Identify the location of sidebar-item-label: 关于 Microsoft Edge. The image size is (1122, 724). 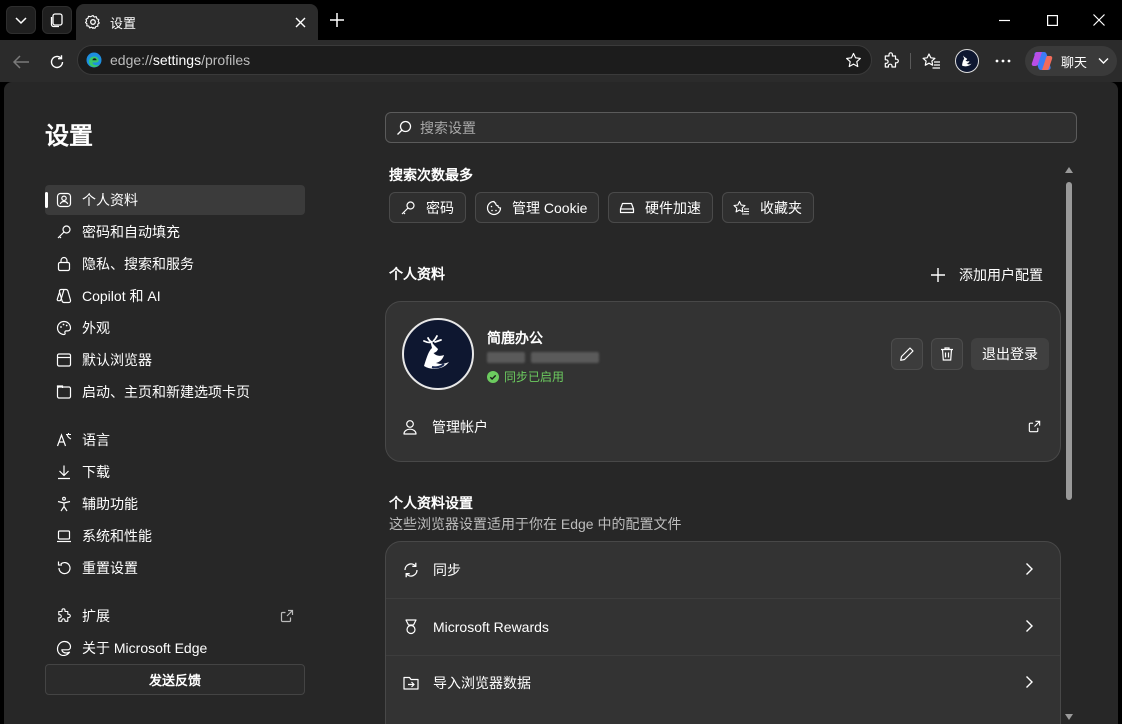
(145, 648).